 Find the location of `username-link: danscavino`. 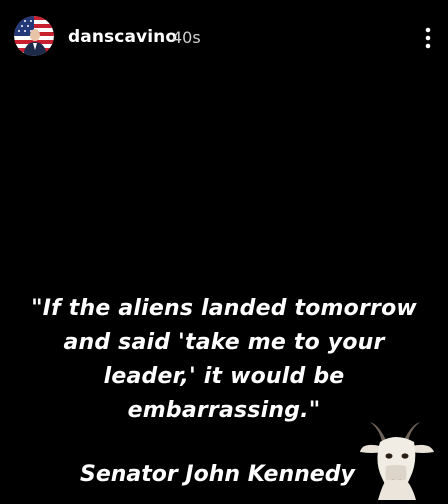

username-link: danscavino is located at coordinates (122, 37).